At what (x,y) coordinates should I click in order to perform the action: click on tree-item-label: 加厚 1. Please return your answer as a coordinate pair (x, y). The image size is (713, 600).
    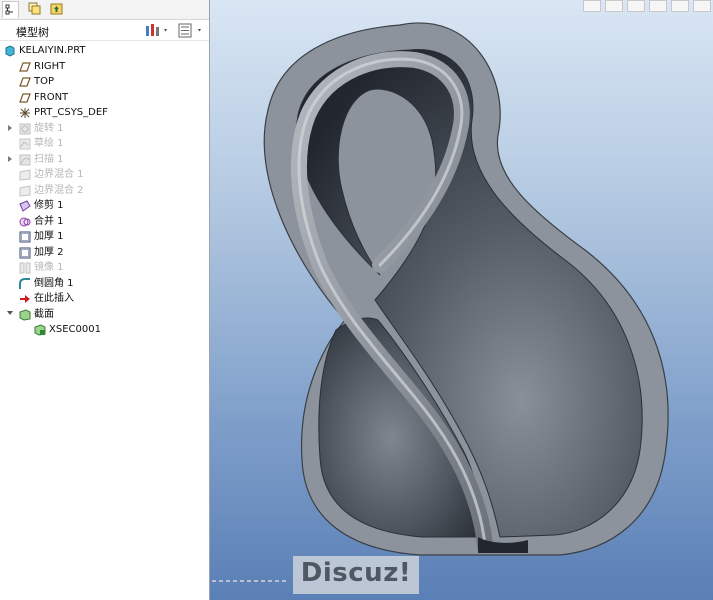
    Looking at the image, I should click on (49, 236).